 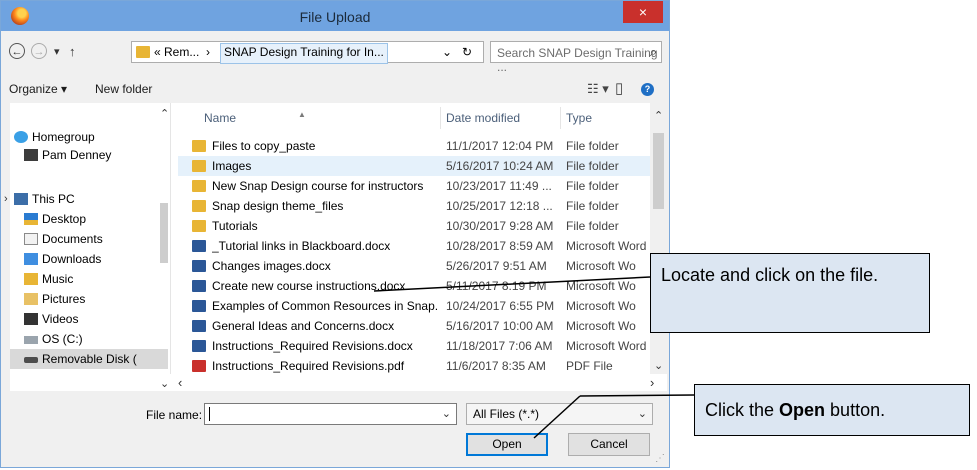 I want to click on title-bar: File Upload ×, so click(x=335, y=16).